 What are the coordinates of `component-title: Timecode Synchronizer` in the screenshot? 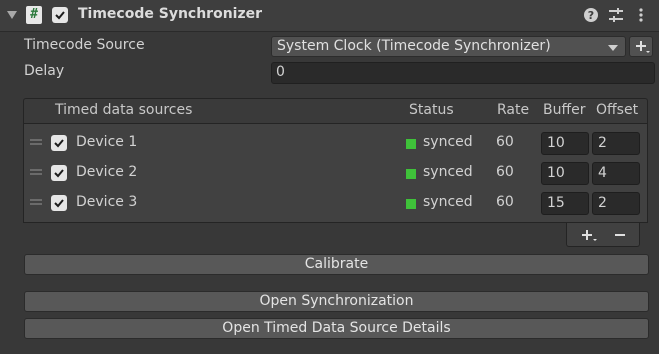 It's located at (170, 14).